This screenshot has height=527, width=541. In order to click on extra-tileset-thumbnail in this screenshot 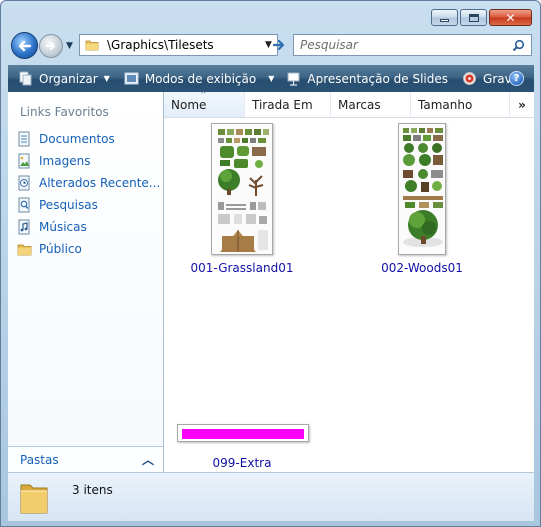, I will do `click(243, 434)`.